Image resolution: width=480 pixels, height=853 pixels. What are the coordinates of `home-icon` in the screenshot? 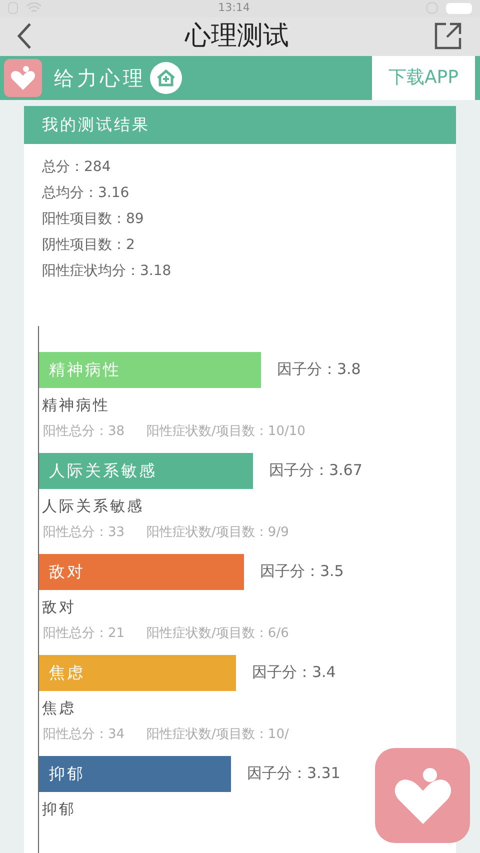 It's located at (166, 78).